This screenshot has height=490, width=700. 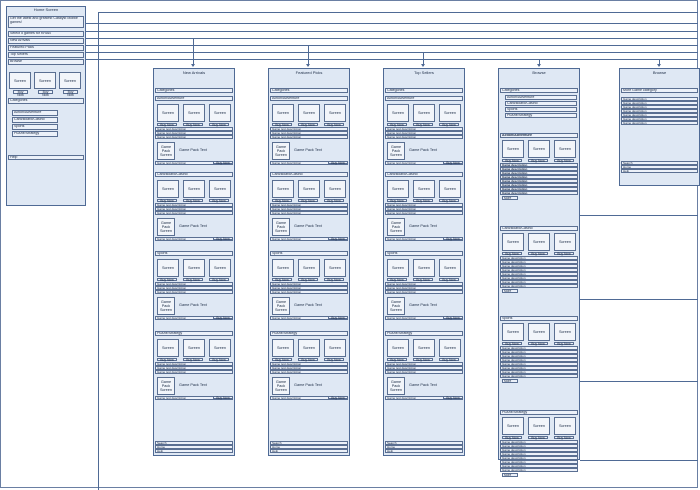 What do you see at coordinates (35, 113) in the screenshot?
I see `home-category-item: Action/Adventure` at bounding box center [35, 113].